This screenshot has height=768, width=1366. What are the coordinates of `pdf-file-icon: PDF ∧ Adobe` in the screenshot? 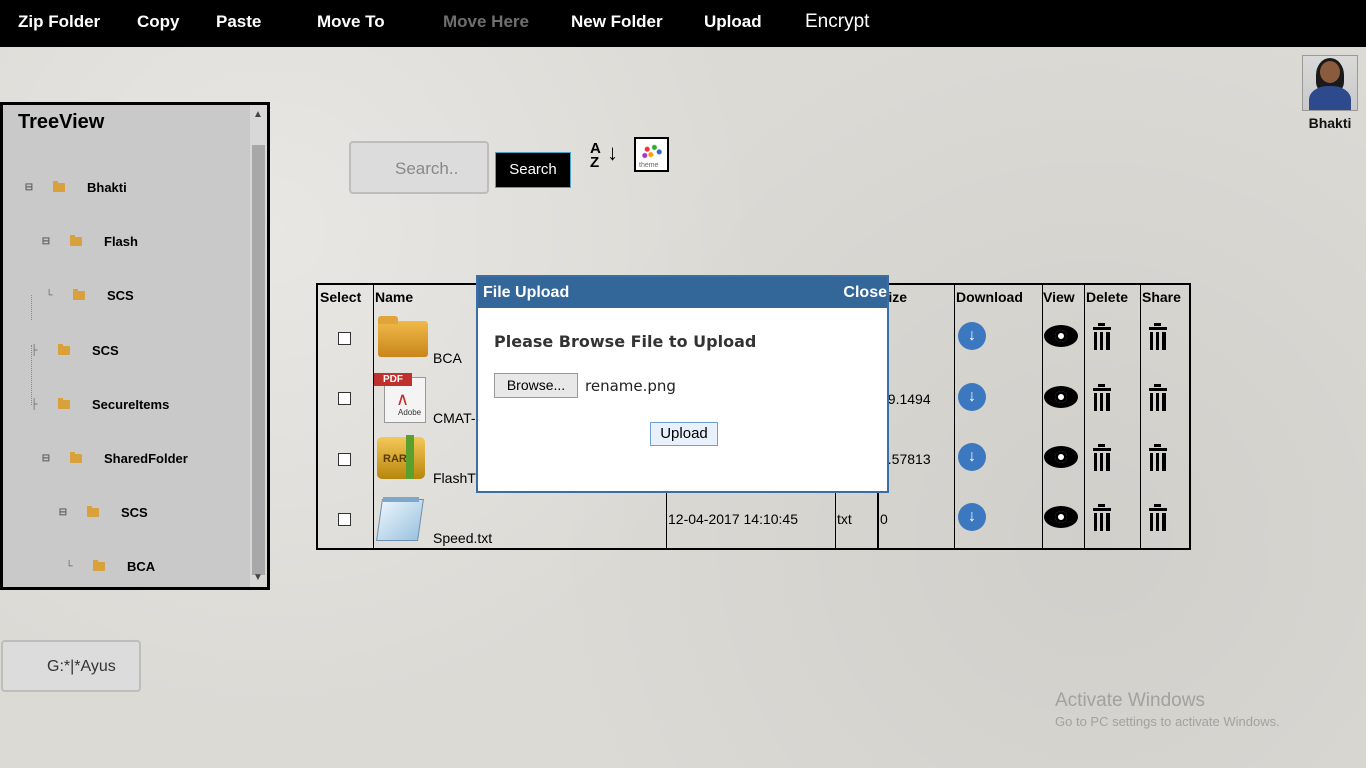 It's located at (400, 398).